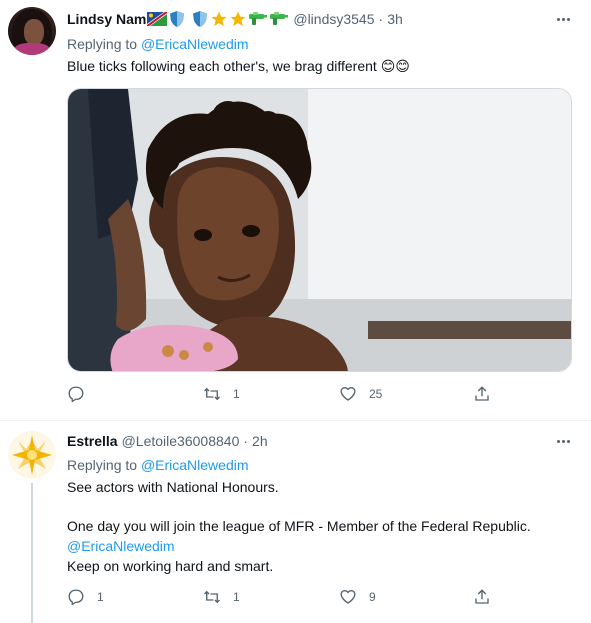 The height and width of the screenshot is (623, 591). I want to click on timestamp: 3h, so click(395, 19).